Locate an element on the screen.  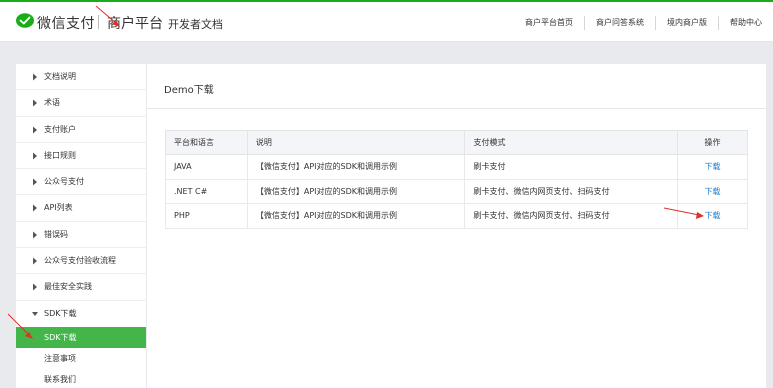
sidebar-item-label: 最佳安全实践 is located at coordinates (68, 287).